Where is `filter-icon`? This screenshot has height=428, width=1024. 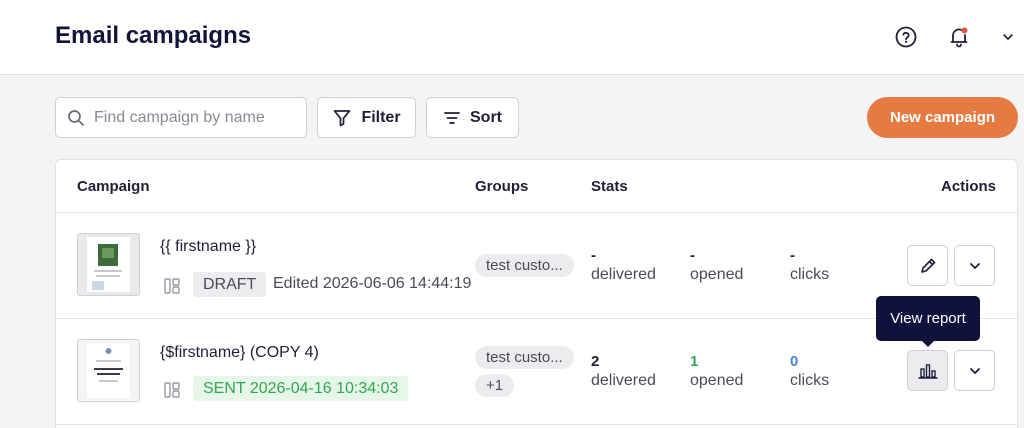 filter-icon is located at coordinates (342, 117).